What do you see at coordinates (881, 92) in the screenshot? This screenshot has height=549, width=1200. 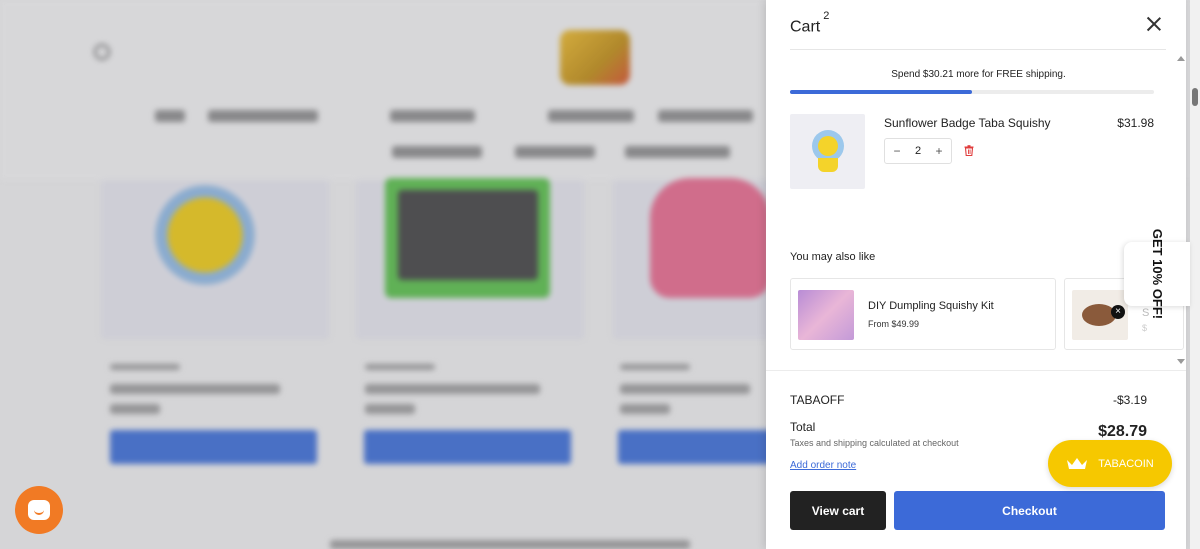 I see `shipping-progress-fill` at bounding box center [881, 92].